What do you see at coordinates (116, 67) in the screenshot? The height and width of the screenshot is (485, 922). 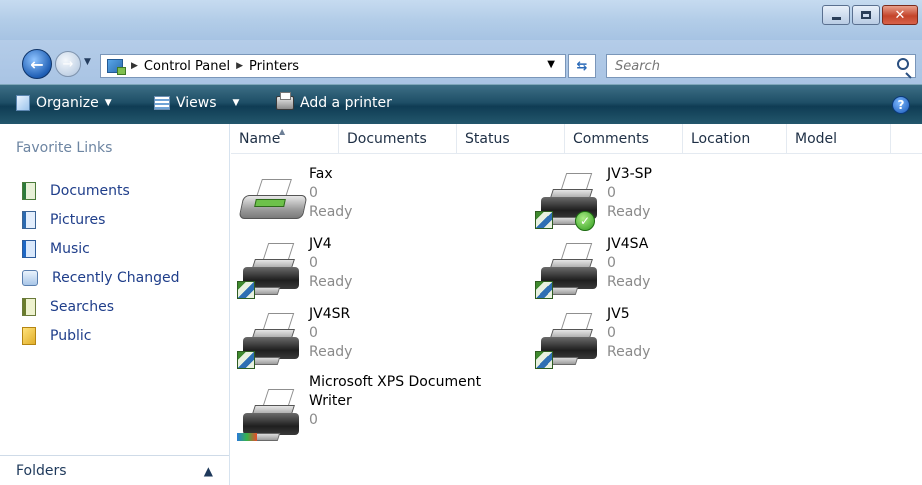 I see `control-panel-icon` at bounding box center [116, 67].